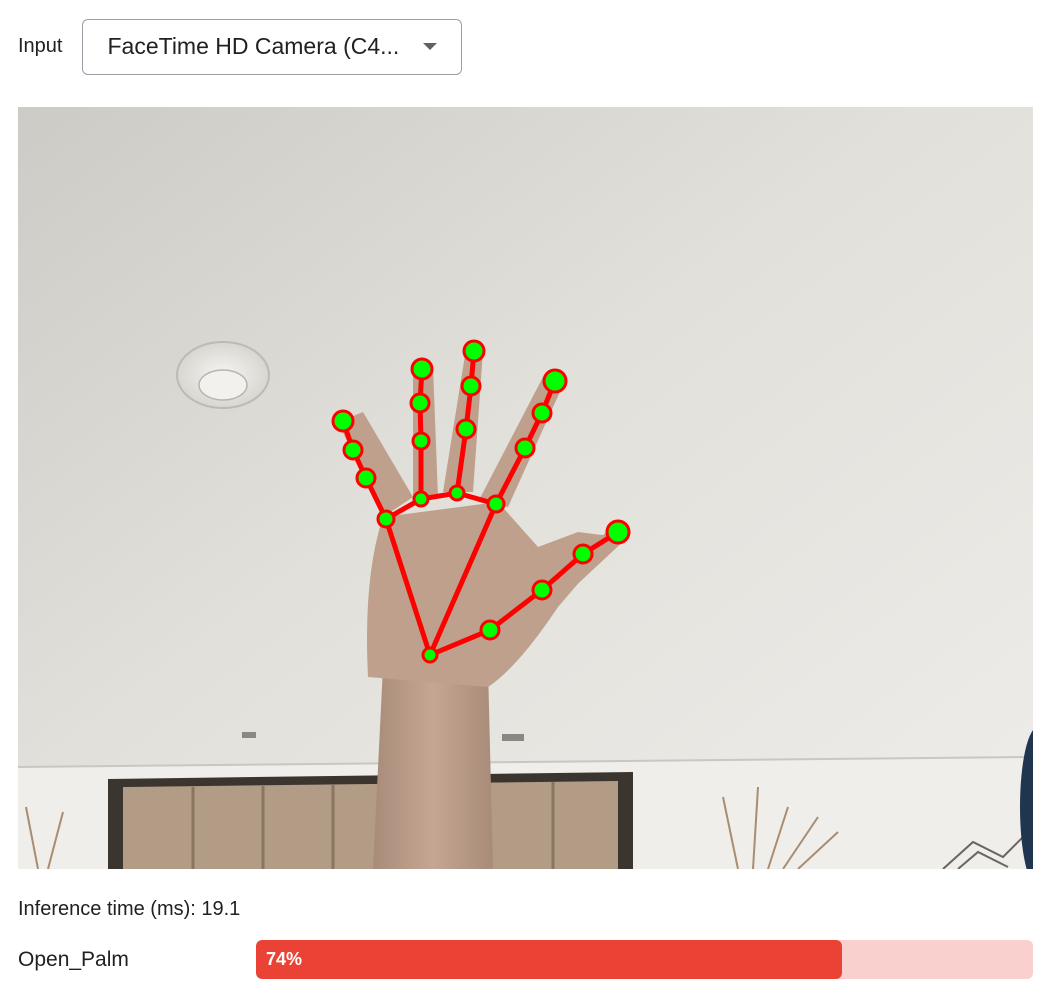 The height and width of the screenshot is (998, 1063). Describe the element at coordinates (513, 737) in the screenshot. I see `vent-right` at that location.